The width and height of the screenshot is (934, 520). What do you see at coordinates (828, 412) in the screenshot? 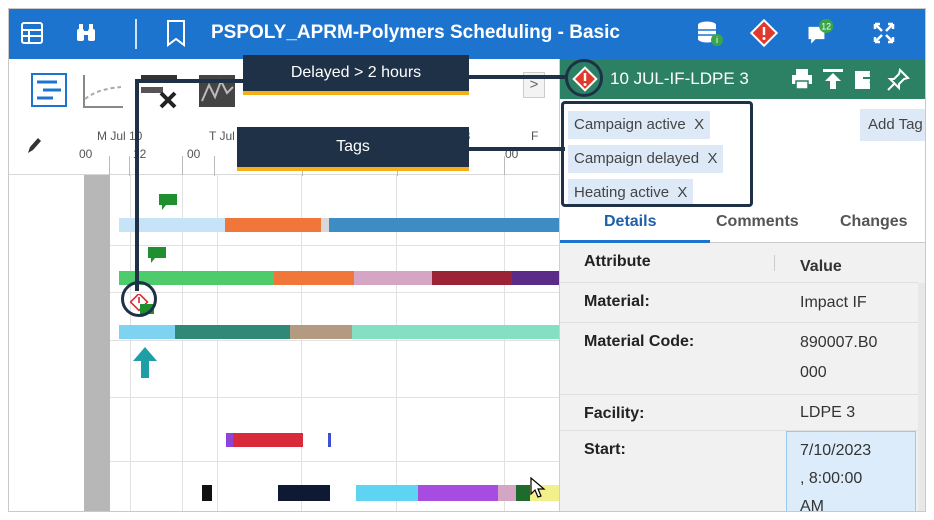
I see `attribute-value: LDPE 3` at bounding box center [828, 412].